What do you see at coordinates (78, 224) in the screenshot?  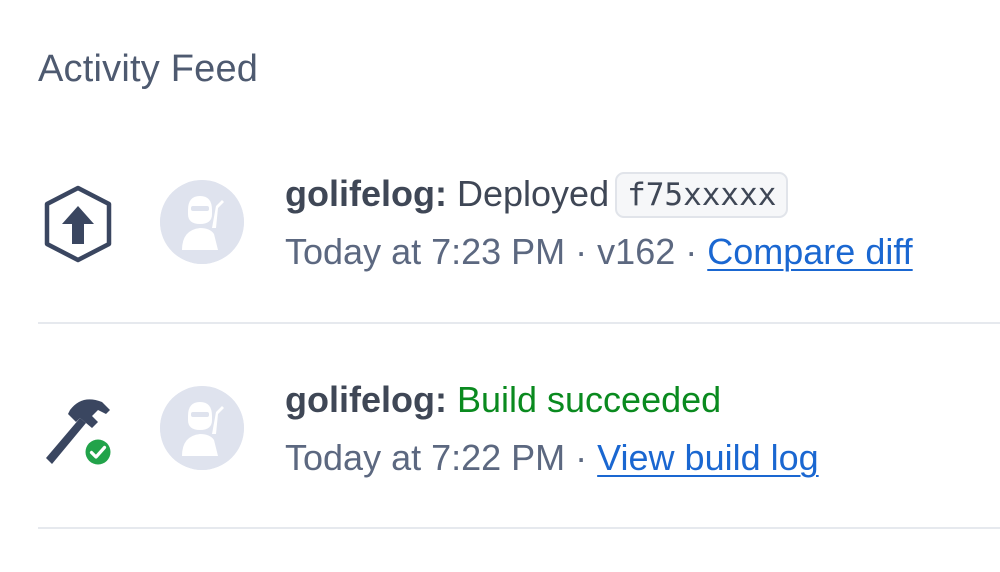 I see `deploy-upload-icon` at bounding box center [78, 224].